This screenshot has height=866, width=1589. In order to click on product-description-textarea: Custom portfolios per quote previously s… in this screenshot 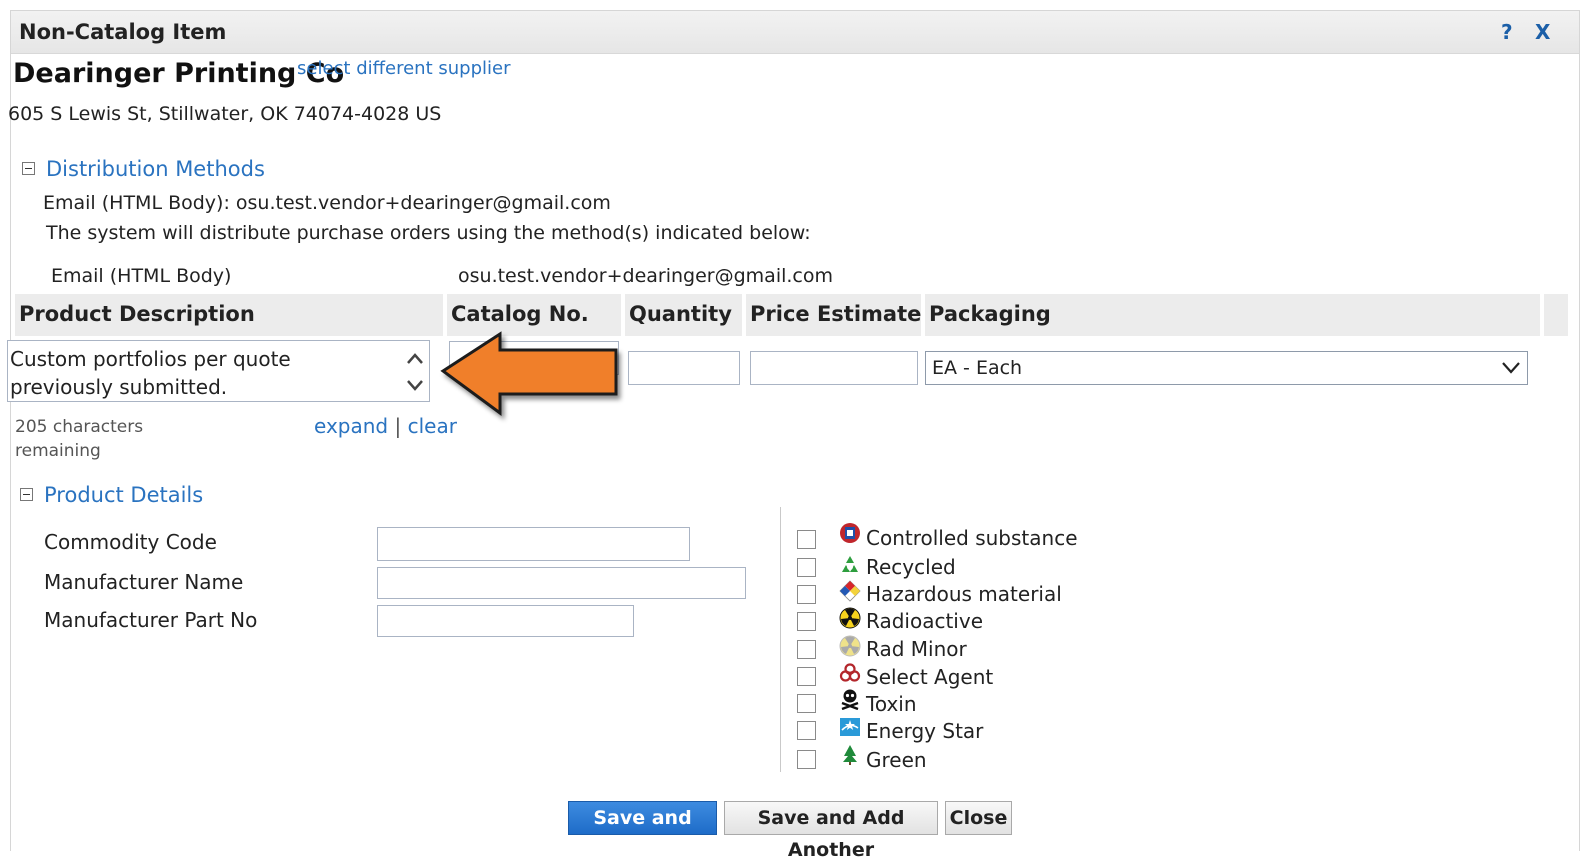, I will do `click(218, 371)`.